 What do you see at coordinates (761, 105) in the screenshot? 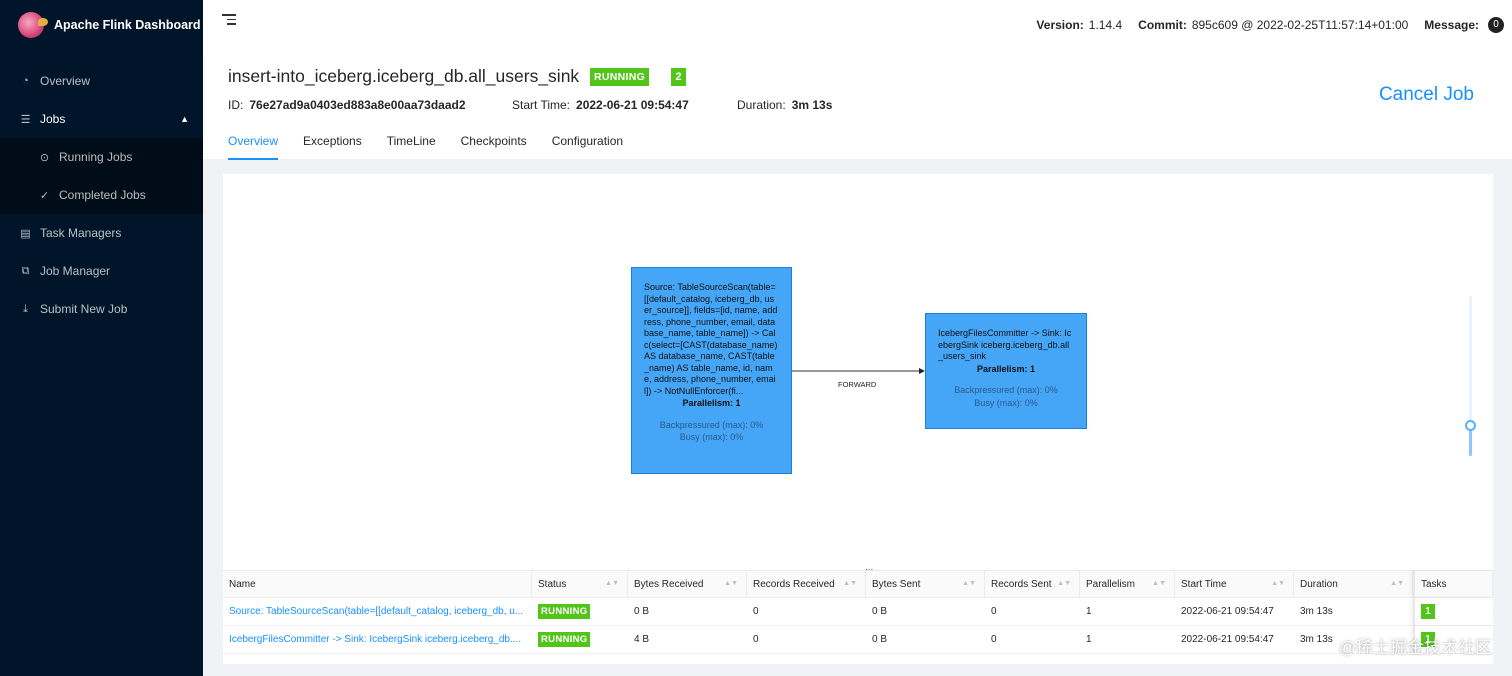
I see `duration-label: Duration:` at bounding box center [761, 105].